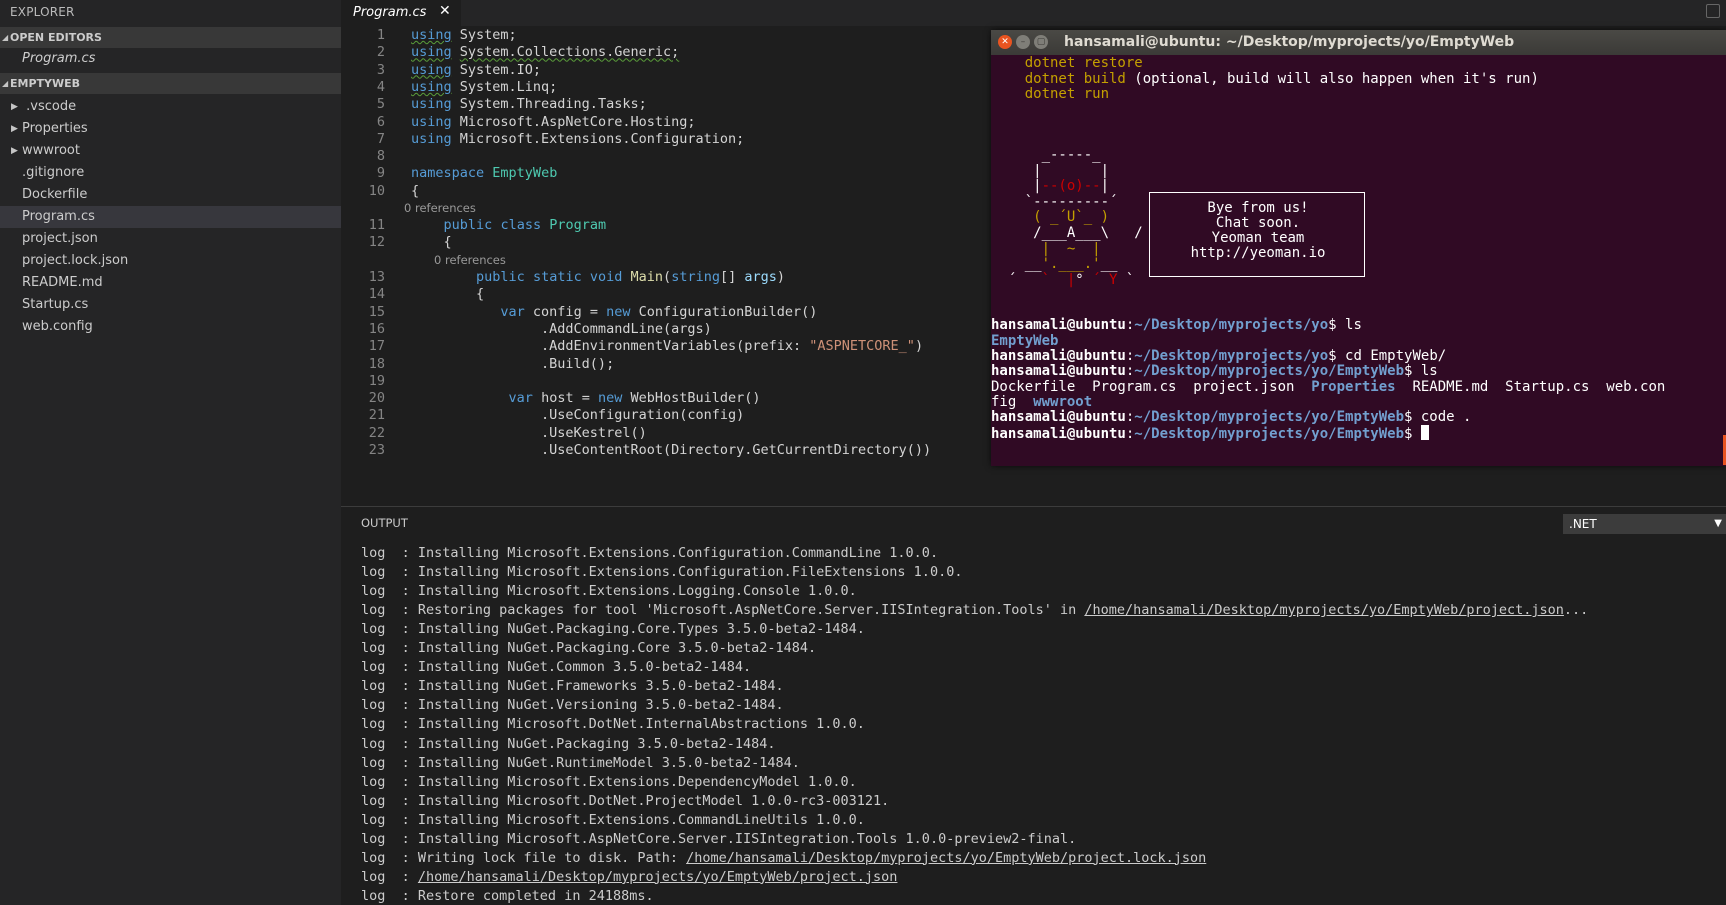  Describe the element at coordinates (376, 432) in the screenshot. I see `line-number: 22` at that location.